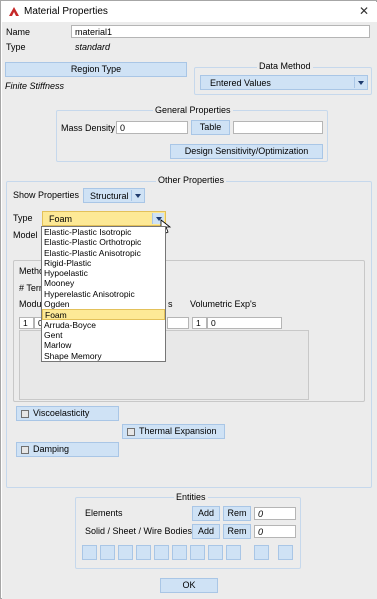  I want to click on type-select: Foam, so click(104, 218).